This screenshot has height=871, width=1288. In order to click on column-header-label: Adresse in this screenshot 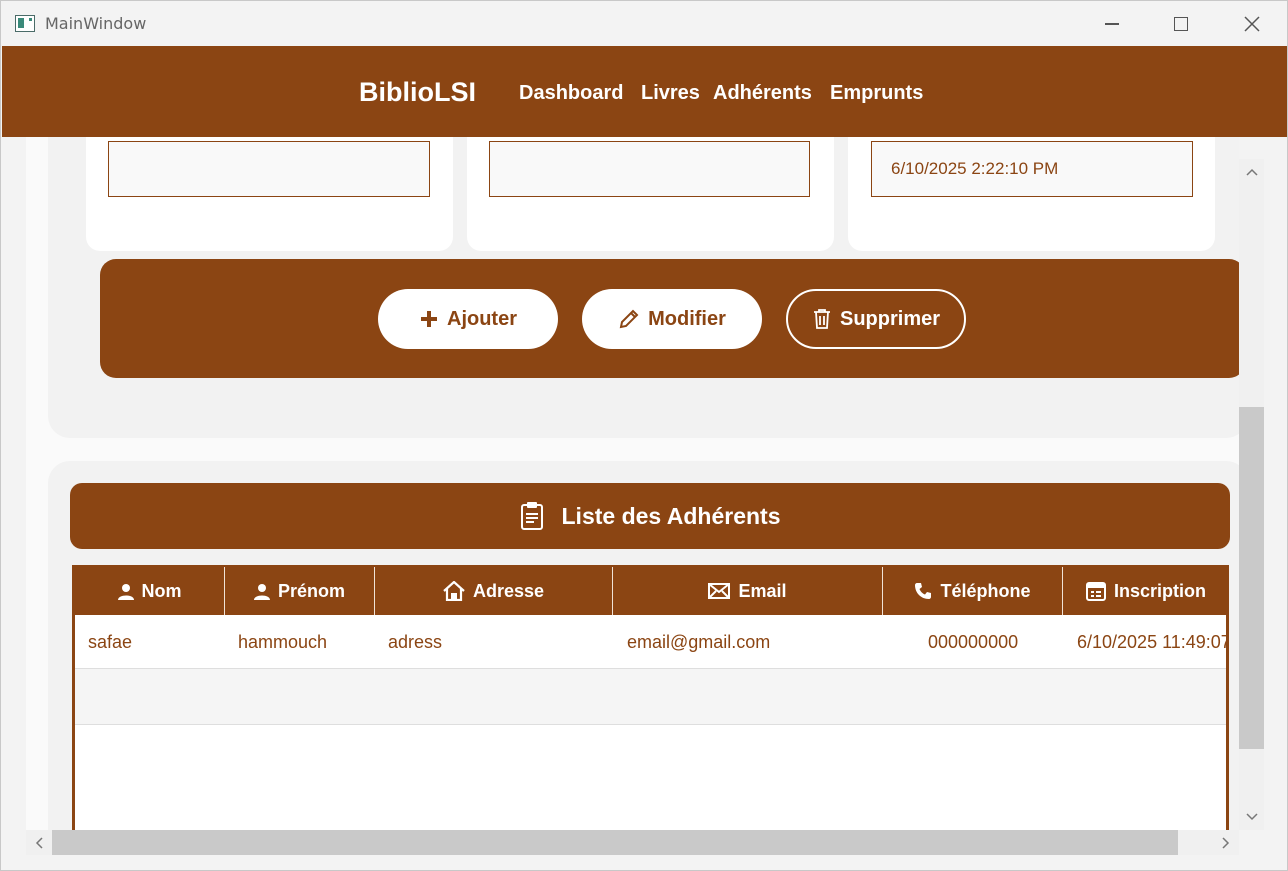, I will do `click(508, 590)`.